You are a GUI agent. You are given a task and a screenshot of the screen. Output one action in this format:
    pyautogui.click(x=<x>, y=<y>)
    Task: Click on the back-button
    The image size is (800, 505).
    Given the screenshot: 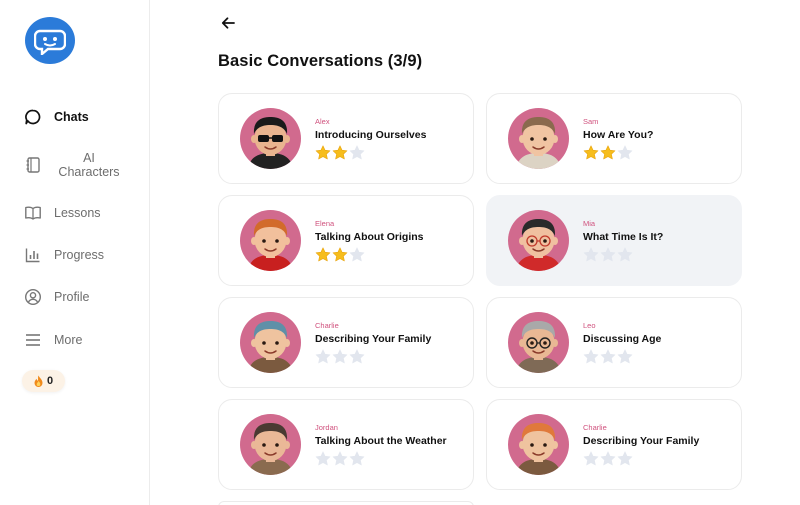 What is the action you would take?
    pyautogui.click(x=228, y=25)
    